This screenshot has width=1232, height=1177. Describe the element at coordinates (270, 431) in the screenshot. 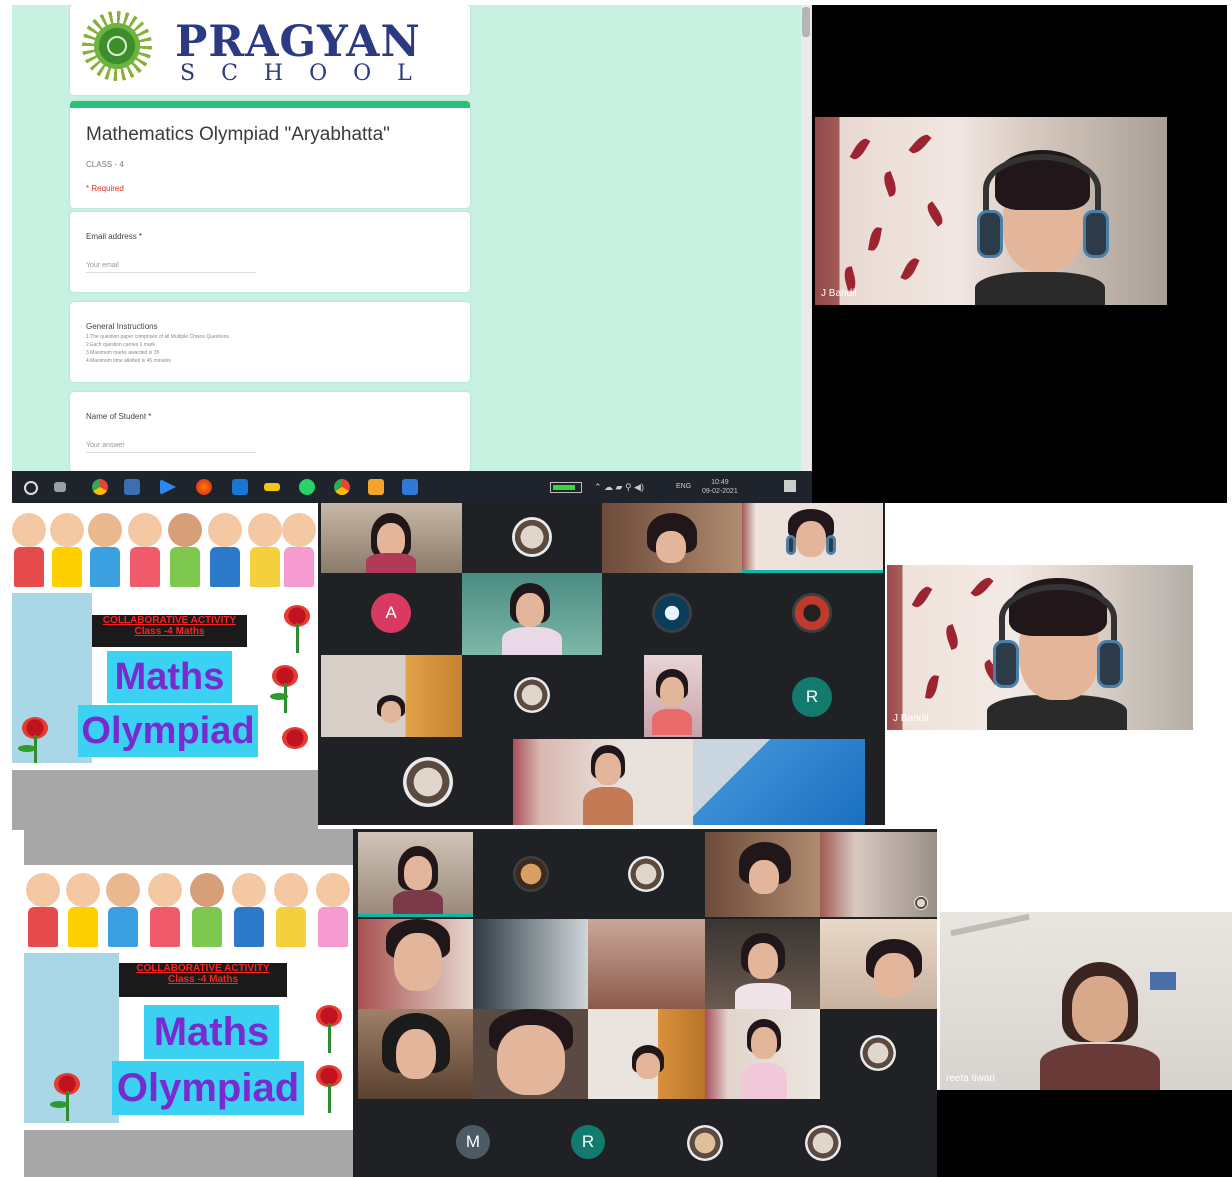

I see `student-name-question-card: Name of Student * Your answer` at that location.